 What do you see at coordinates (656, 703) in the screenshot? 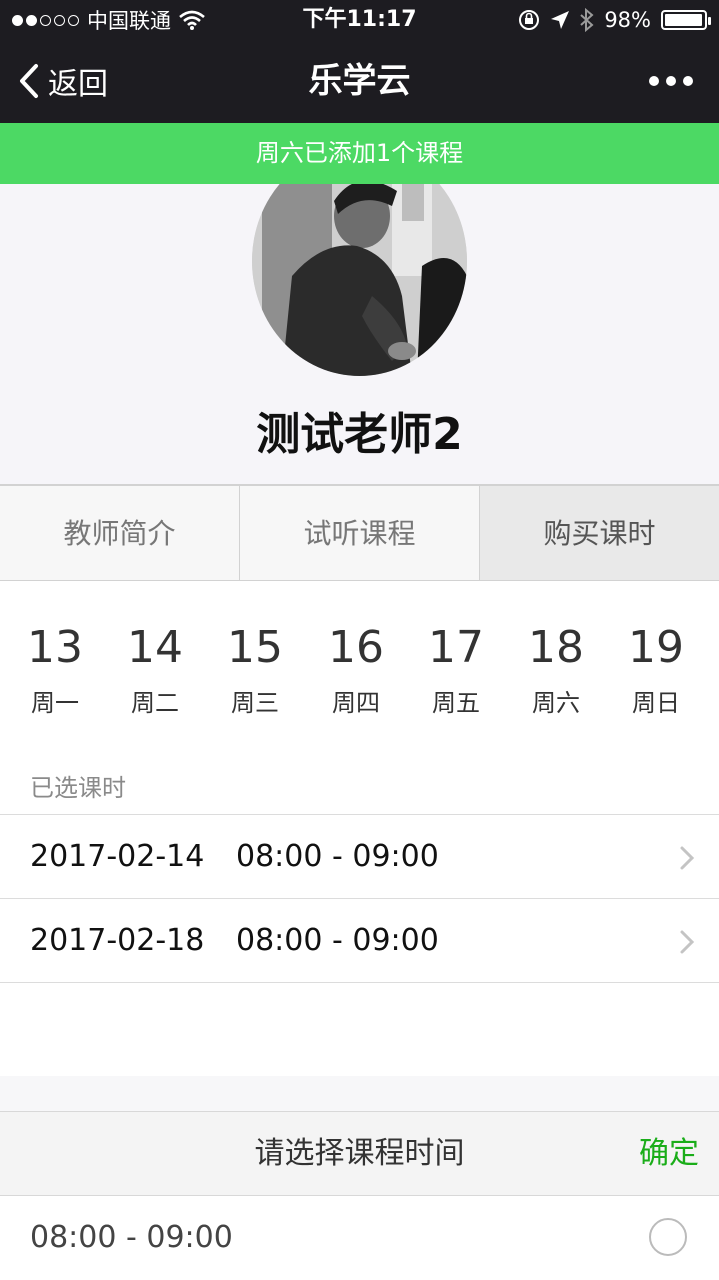
I see `day-label: 周日` at bounding box center [656, 703].